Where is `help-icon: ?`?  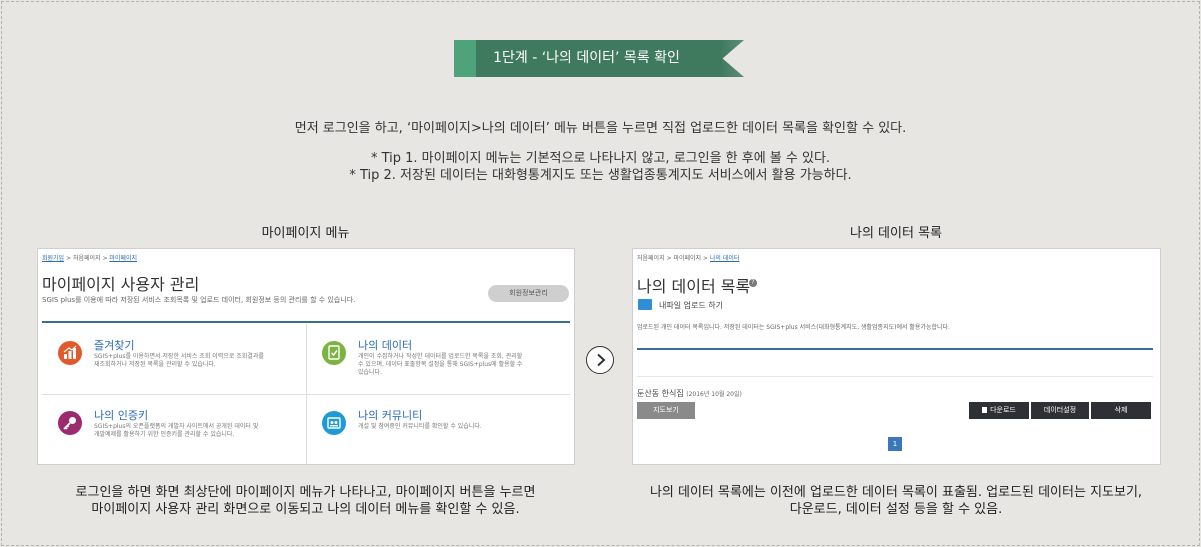 help-icon: ? is located at coordinates (753, 283).